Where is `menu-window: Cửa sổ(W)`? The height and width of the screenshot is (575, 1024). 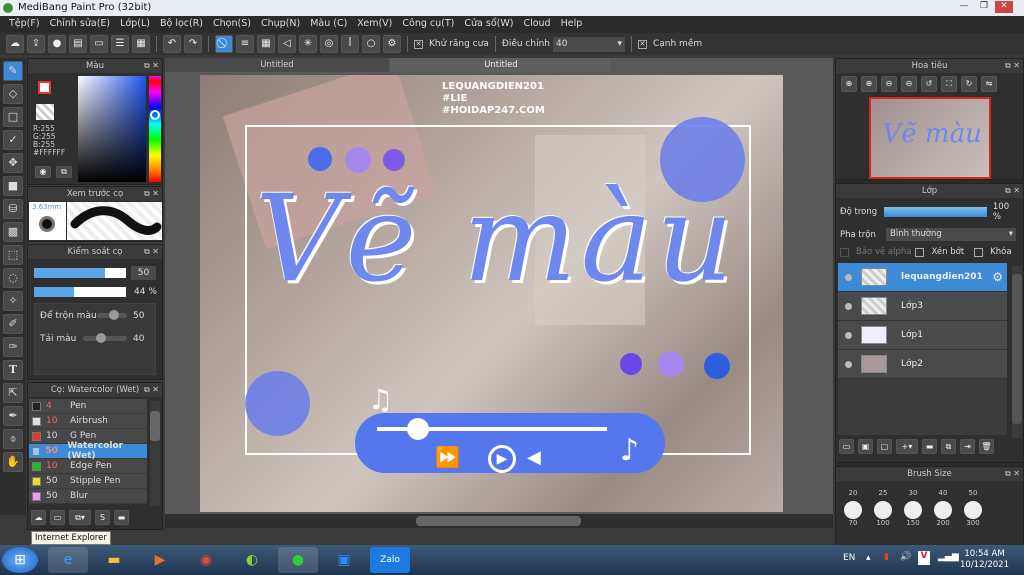 menu-window: Cửa sổ(W) is located at coordinates (488, 24).